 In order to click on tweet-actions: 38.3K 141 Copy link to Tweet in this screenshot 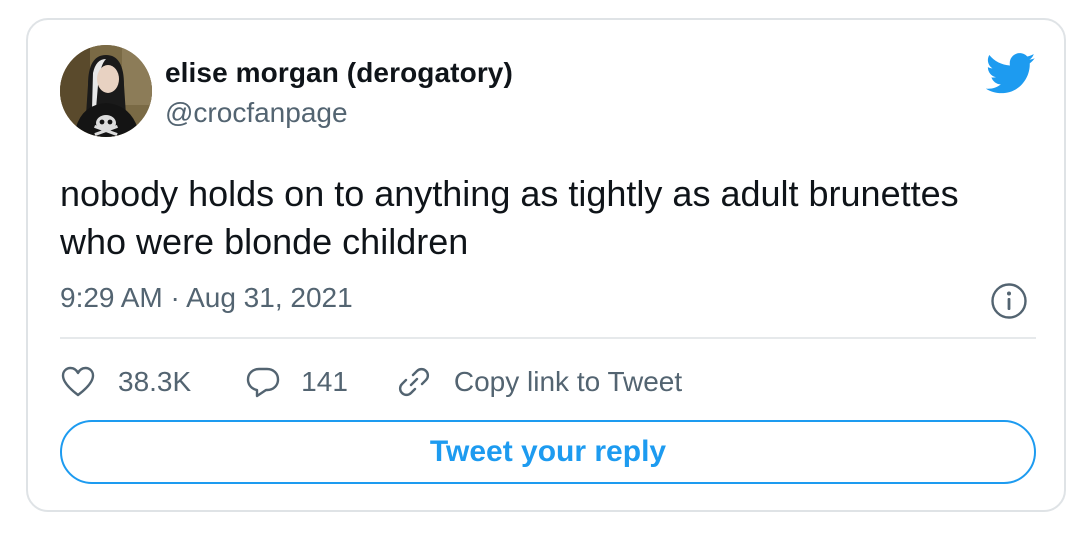, I will do `click(371, 382)`.